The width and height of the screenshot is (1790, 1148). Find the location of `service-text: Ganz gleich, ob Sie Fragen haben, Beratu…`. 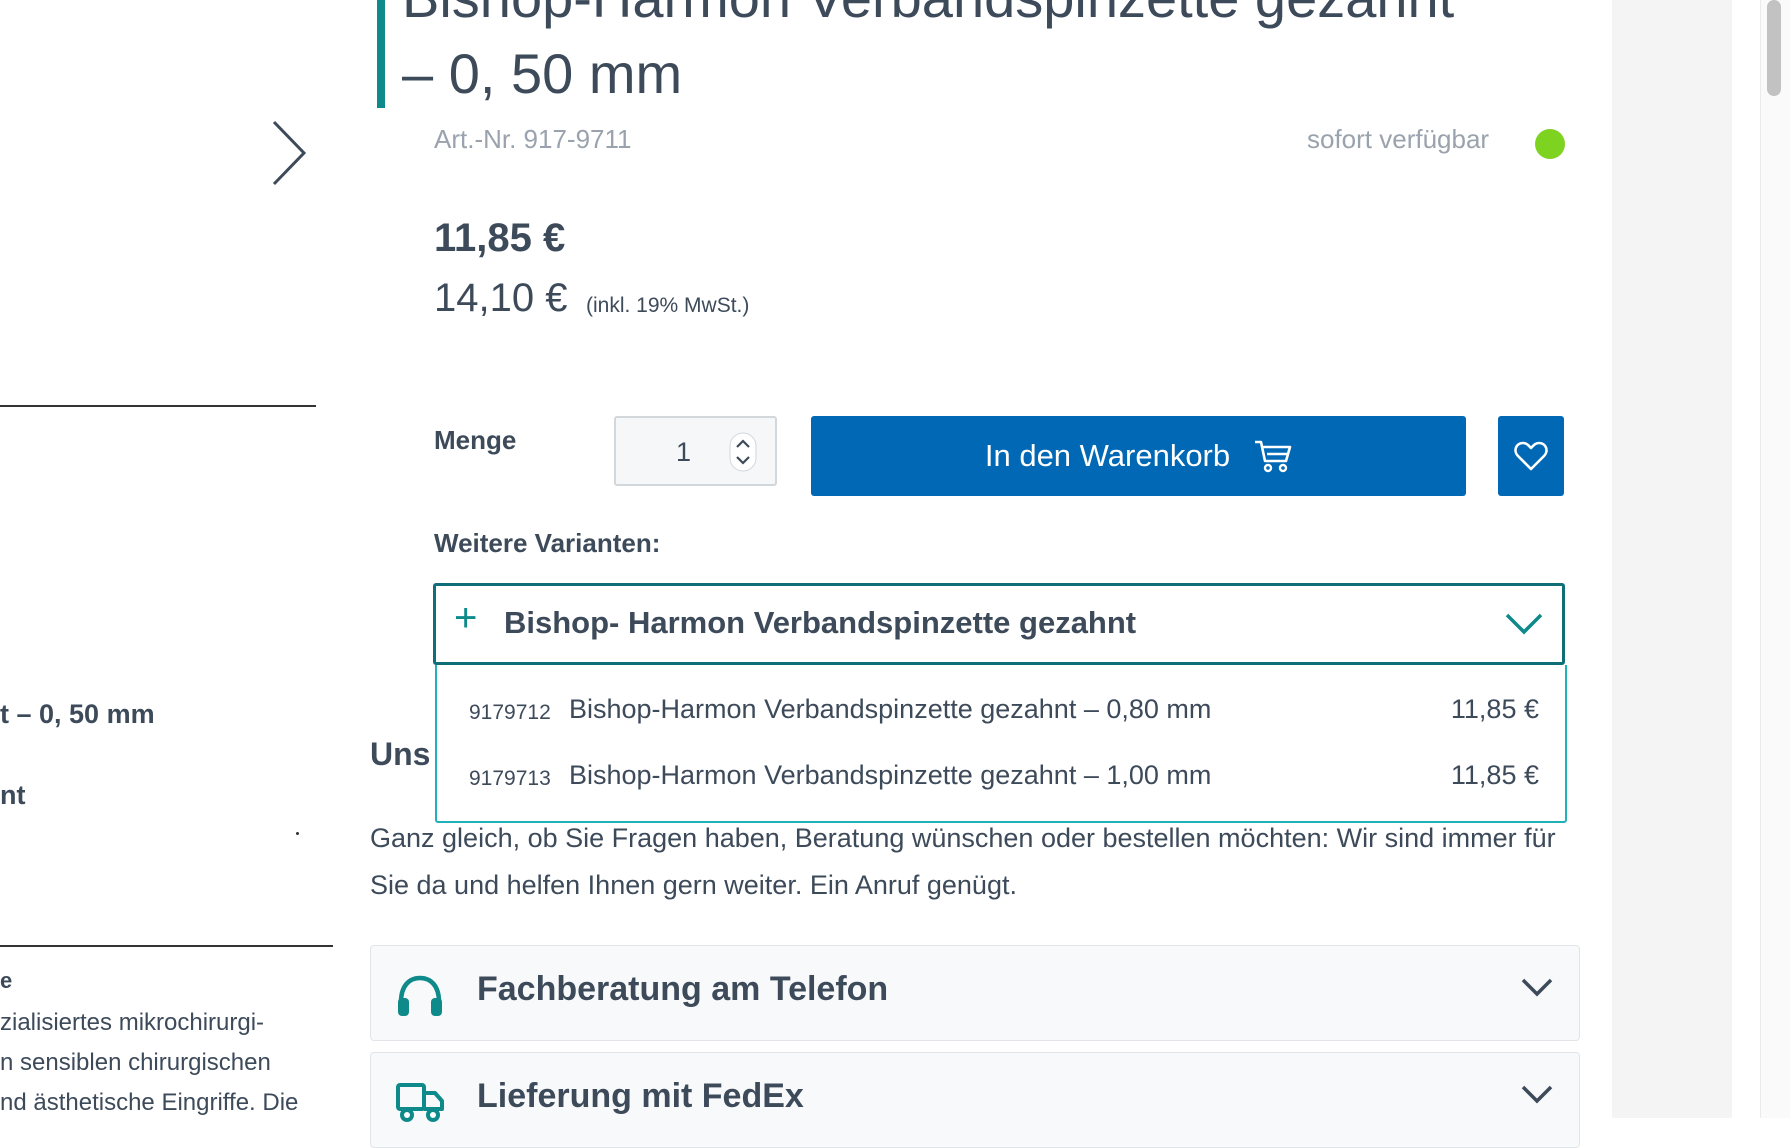

service-text: Ganz gleich, ob Sie Fragen haben, Beratu… is located at coordinates (963, 861).